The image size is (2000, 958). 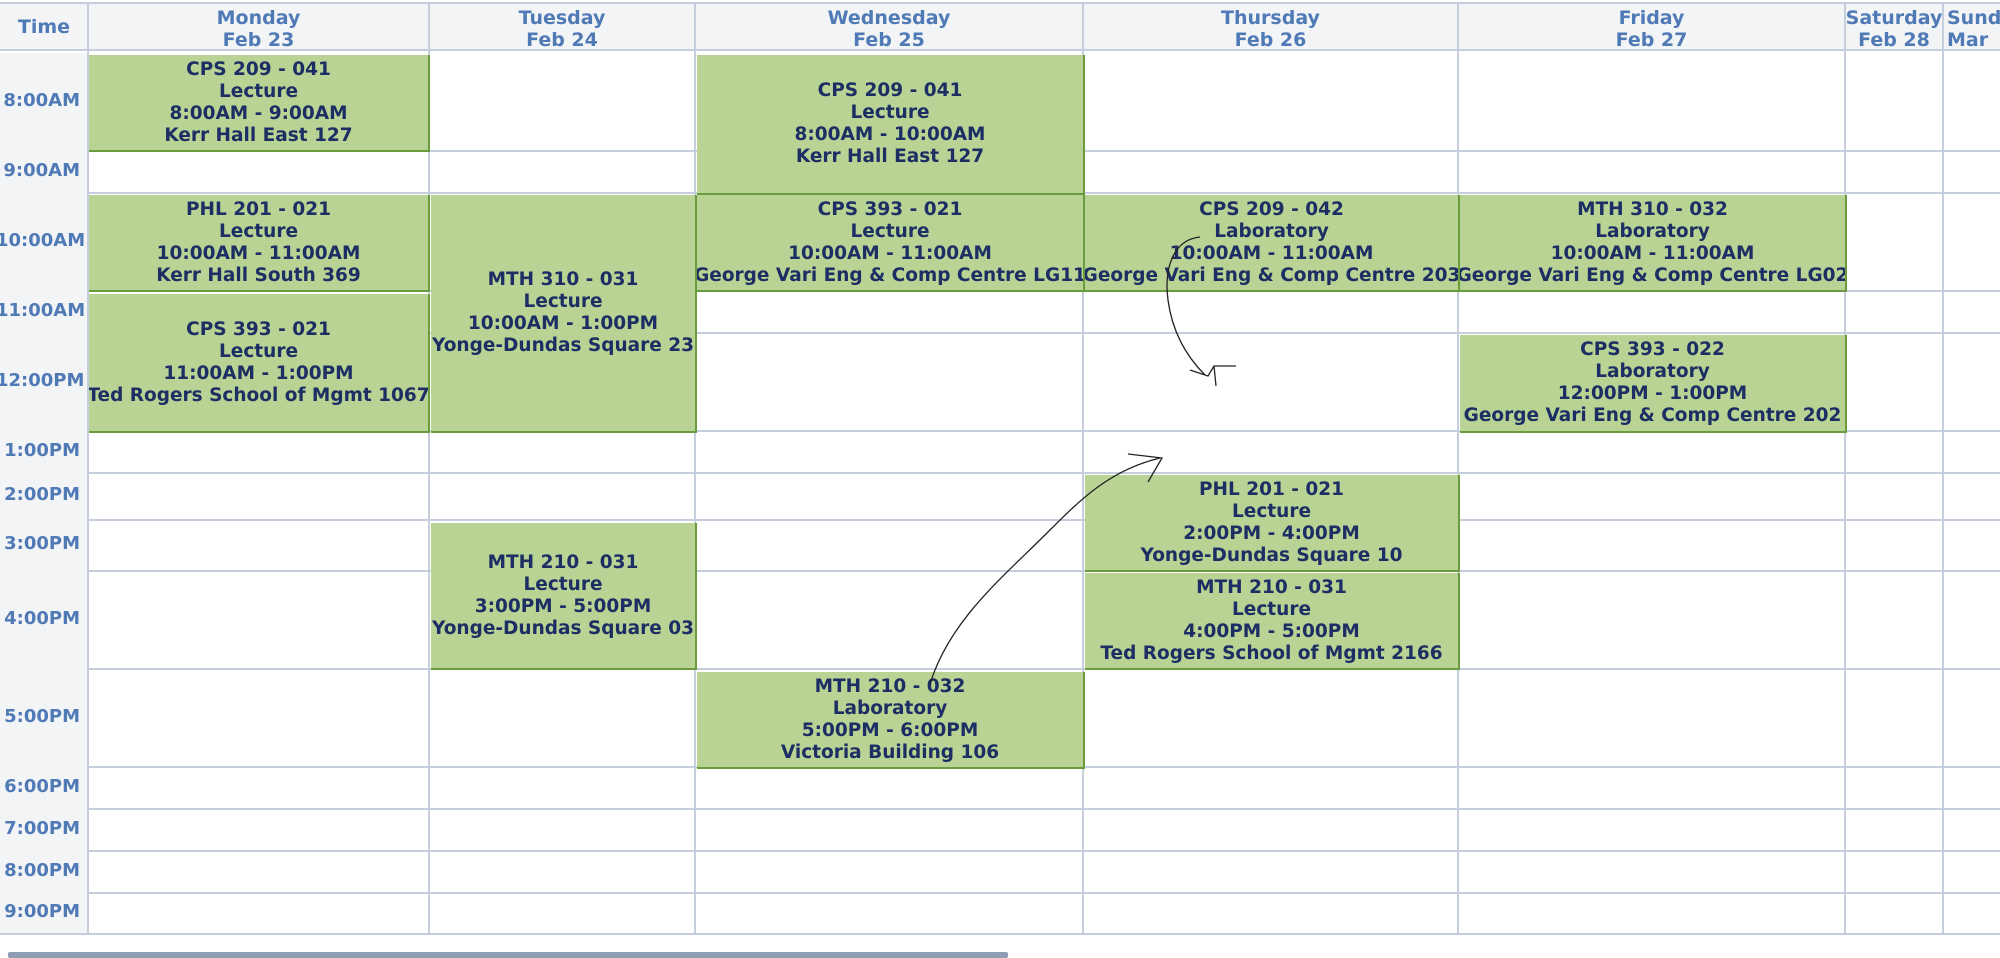 What do you see at coordinates (1271, 533) in the screenshot?
I see `event-time: 2:00PM - 4:00PM` at bounding box center [1271, 533].